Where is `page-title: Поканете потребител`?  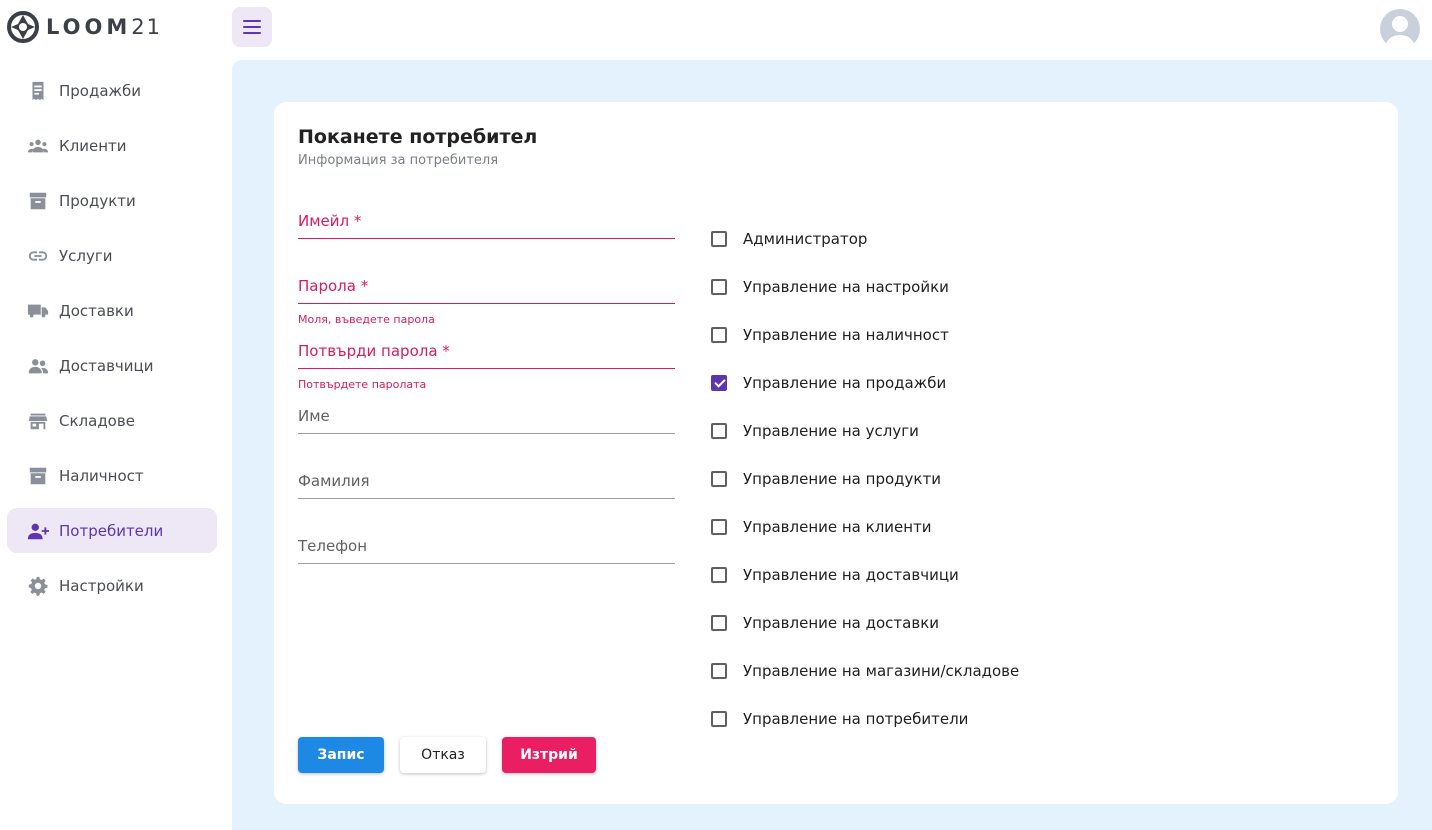
page-title: Поканете потребител is located at coordinates (418, 137).